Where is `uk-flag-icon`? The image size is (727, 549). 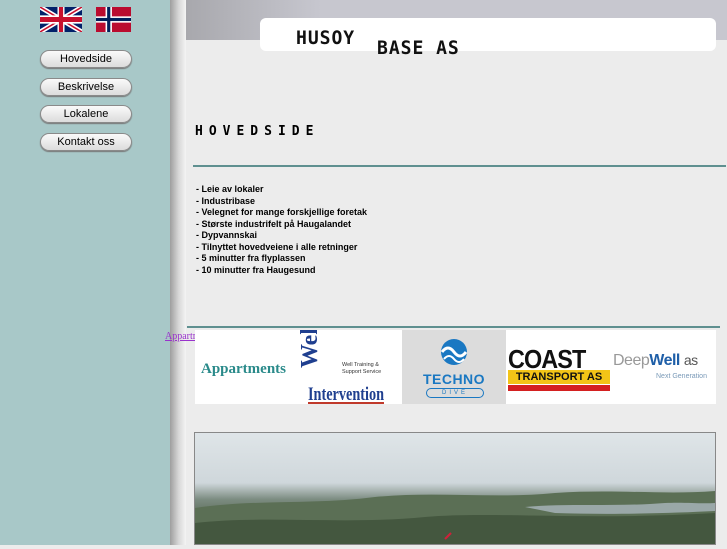 uk-flag-icon is located at coordinates (61, 19).